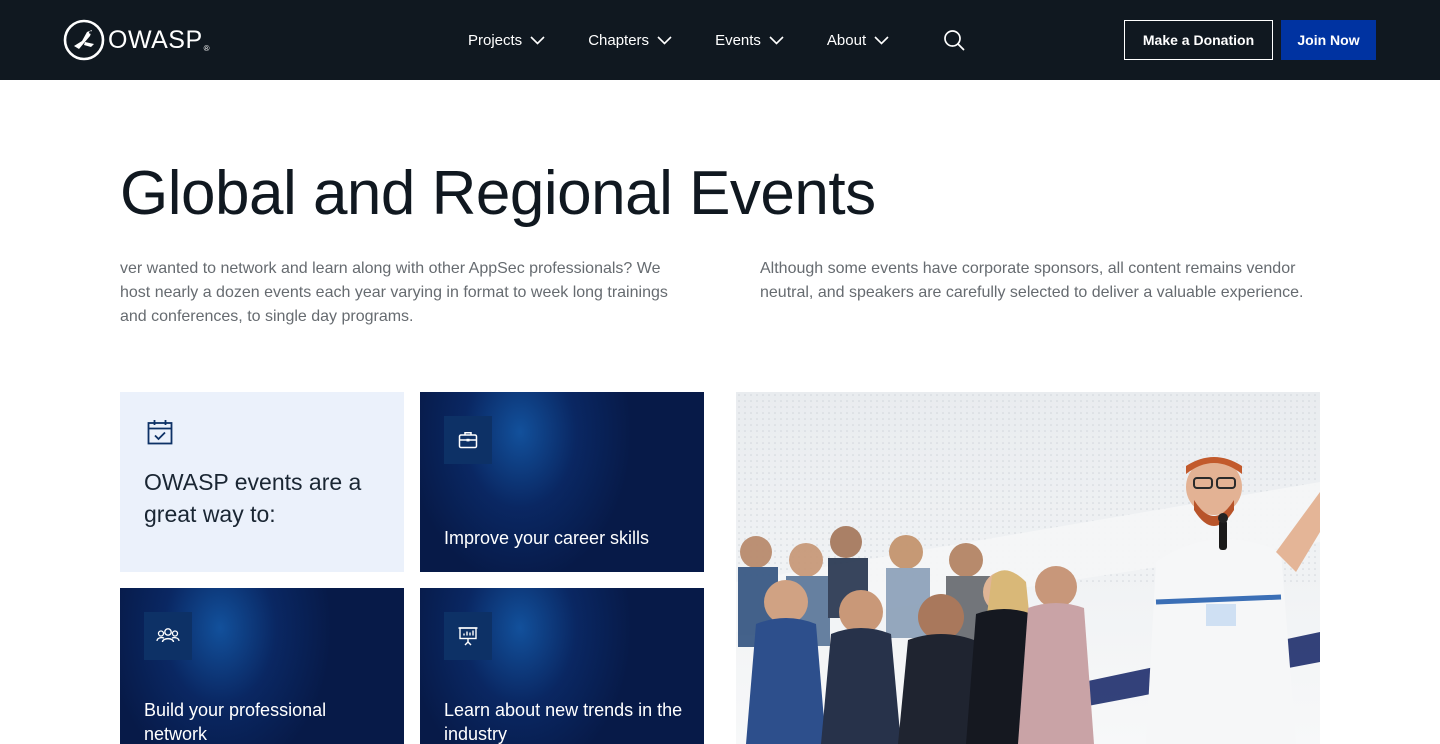 This screenshot has height=744, width=1440. What do you see at coordinates (235, 722) in the screenshot?
I see `network-card-text: Build your professional network` at bounding box center [235, 722].